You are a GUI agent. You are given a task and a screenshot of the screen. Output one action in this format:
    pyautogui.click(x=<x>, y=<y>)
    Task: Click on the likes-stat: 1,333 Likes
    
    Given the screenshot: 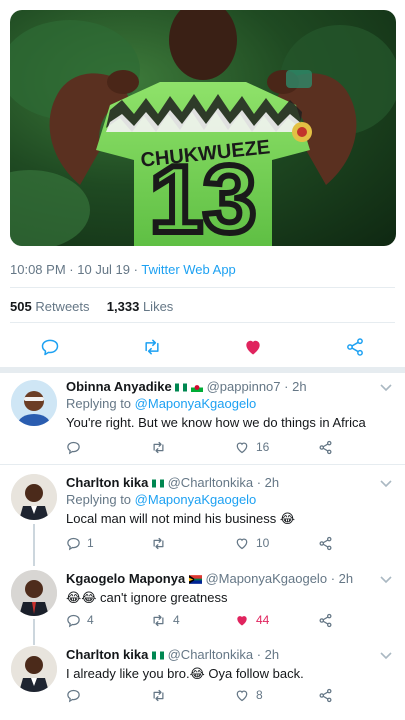 What is the action you would take?
    pyautogui.click(x=140, y=306)
    